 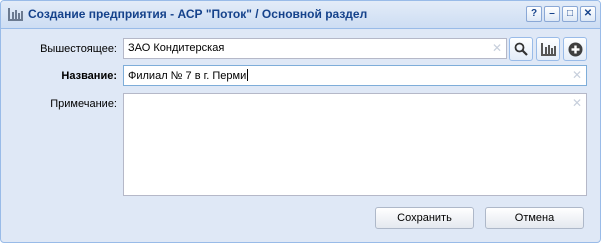 I want to click on search-icon, so click(x=521, y=49).